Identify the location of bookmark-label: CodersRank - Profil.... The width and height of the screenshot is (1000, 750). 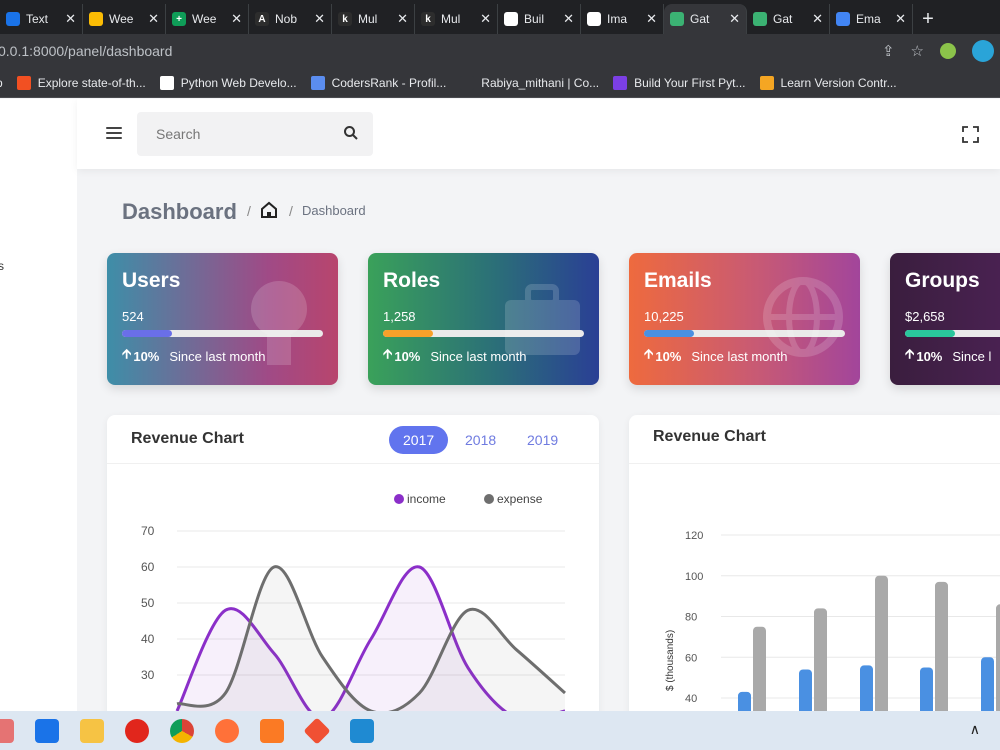
(389, 82).